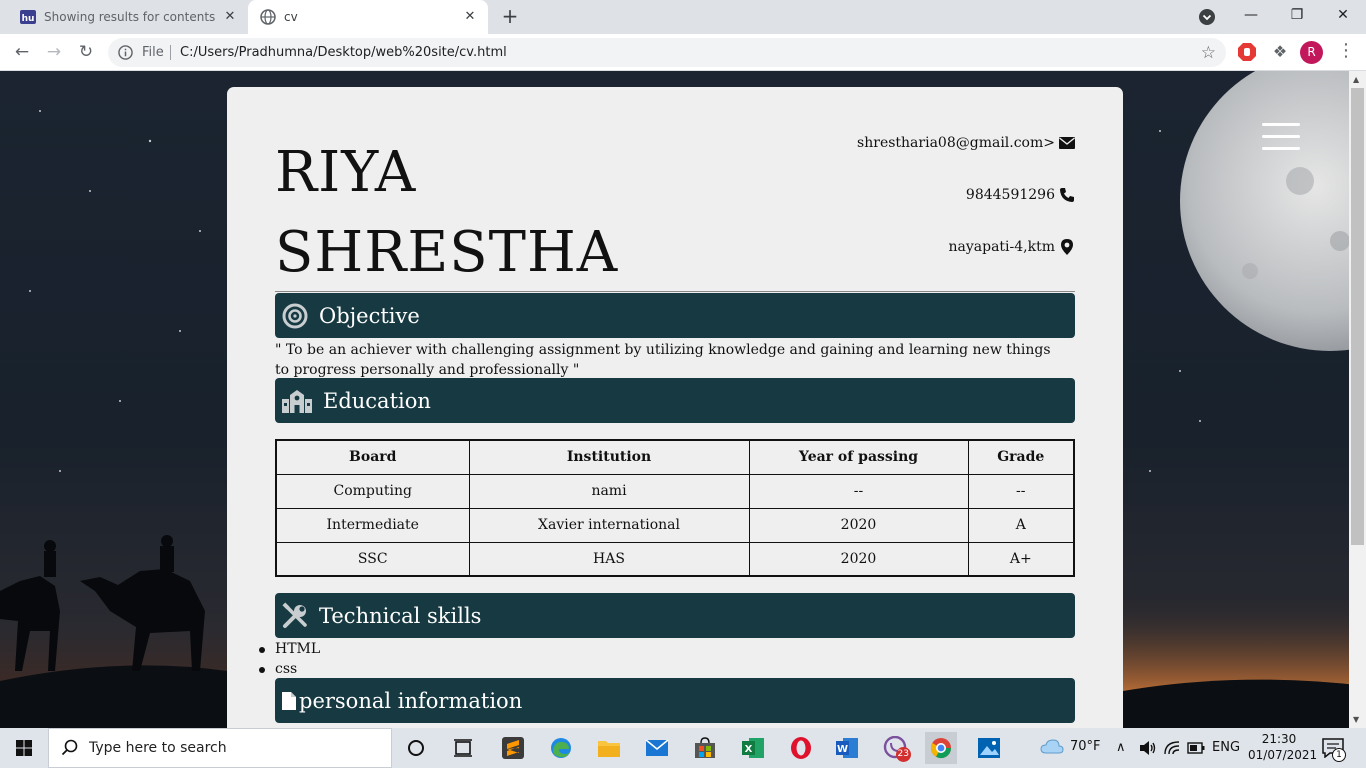  I want to click on tab-cv: cv ✕, so click(368, 17).